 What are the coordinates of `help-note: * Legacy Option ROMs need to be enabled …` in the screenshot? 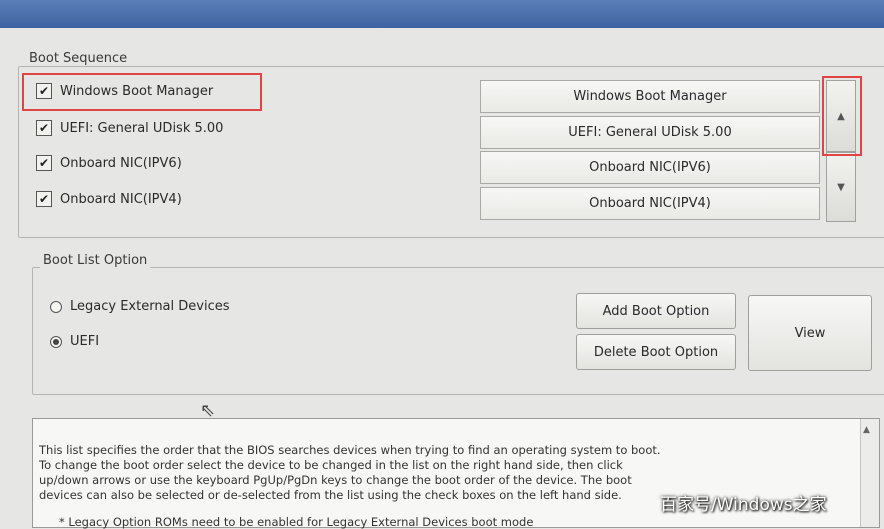 It's located at (296, 522).